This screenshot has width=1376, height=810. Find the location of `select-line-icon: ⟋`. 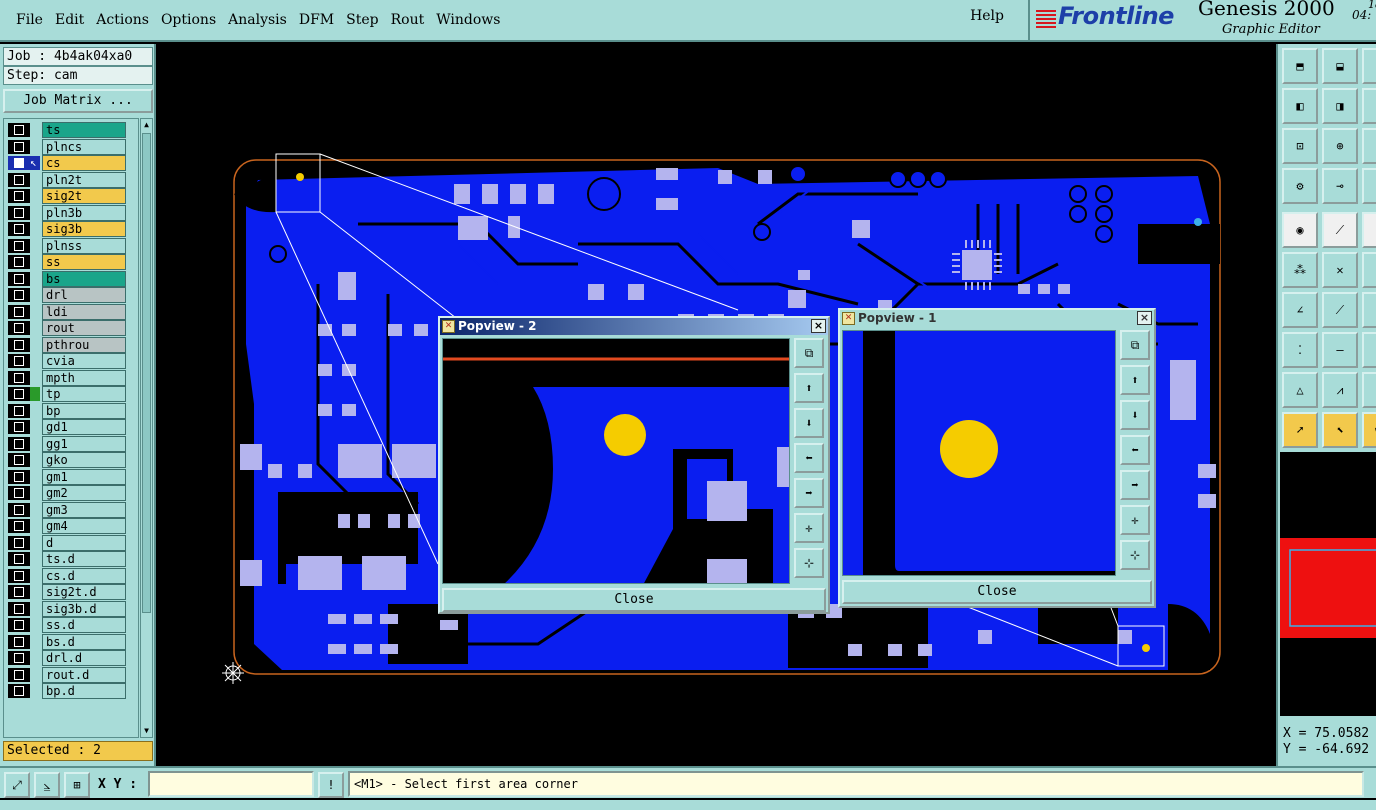

select-line-icon: ⟋ is located at coordinates (1340, 230).